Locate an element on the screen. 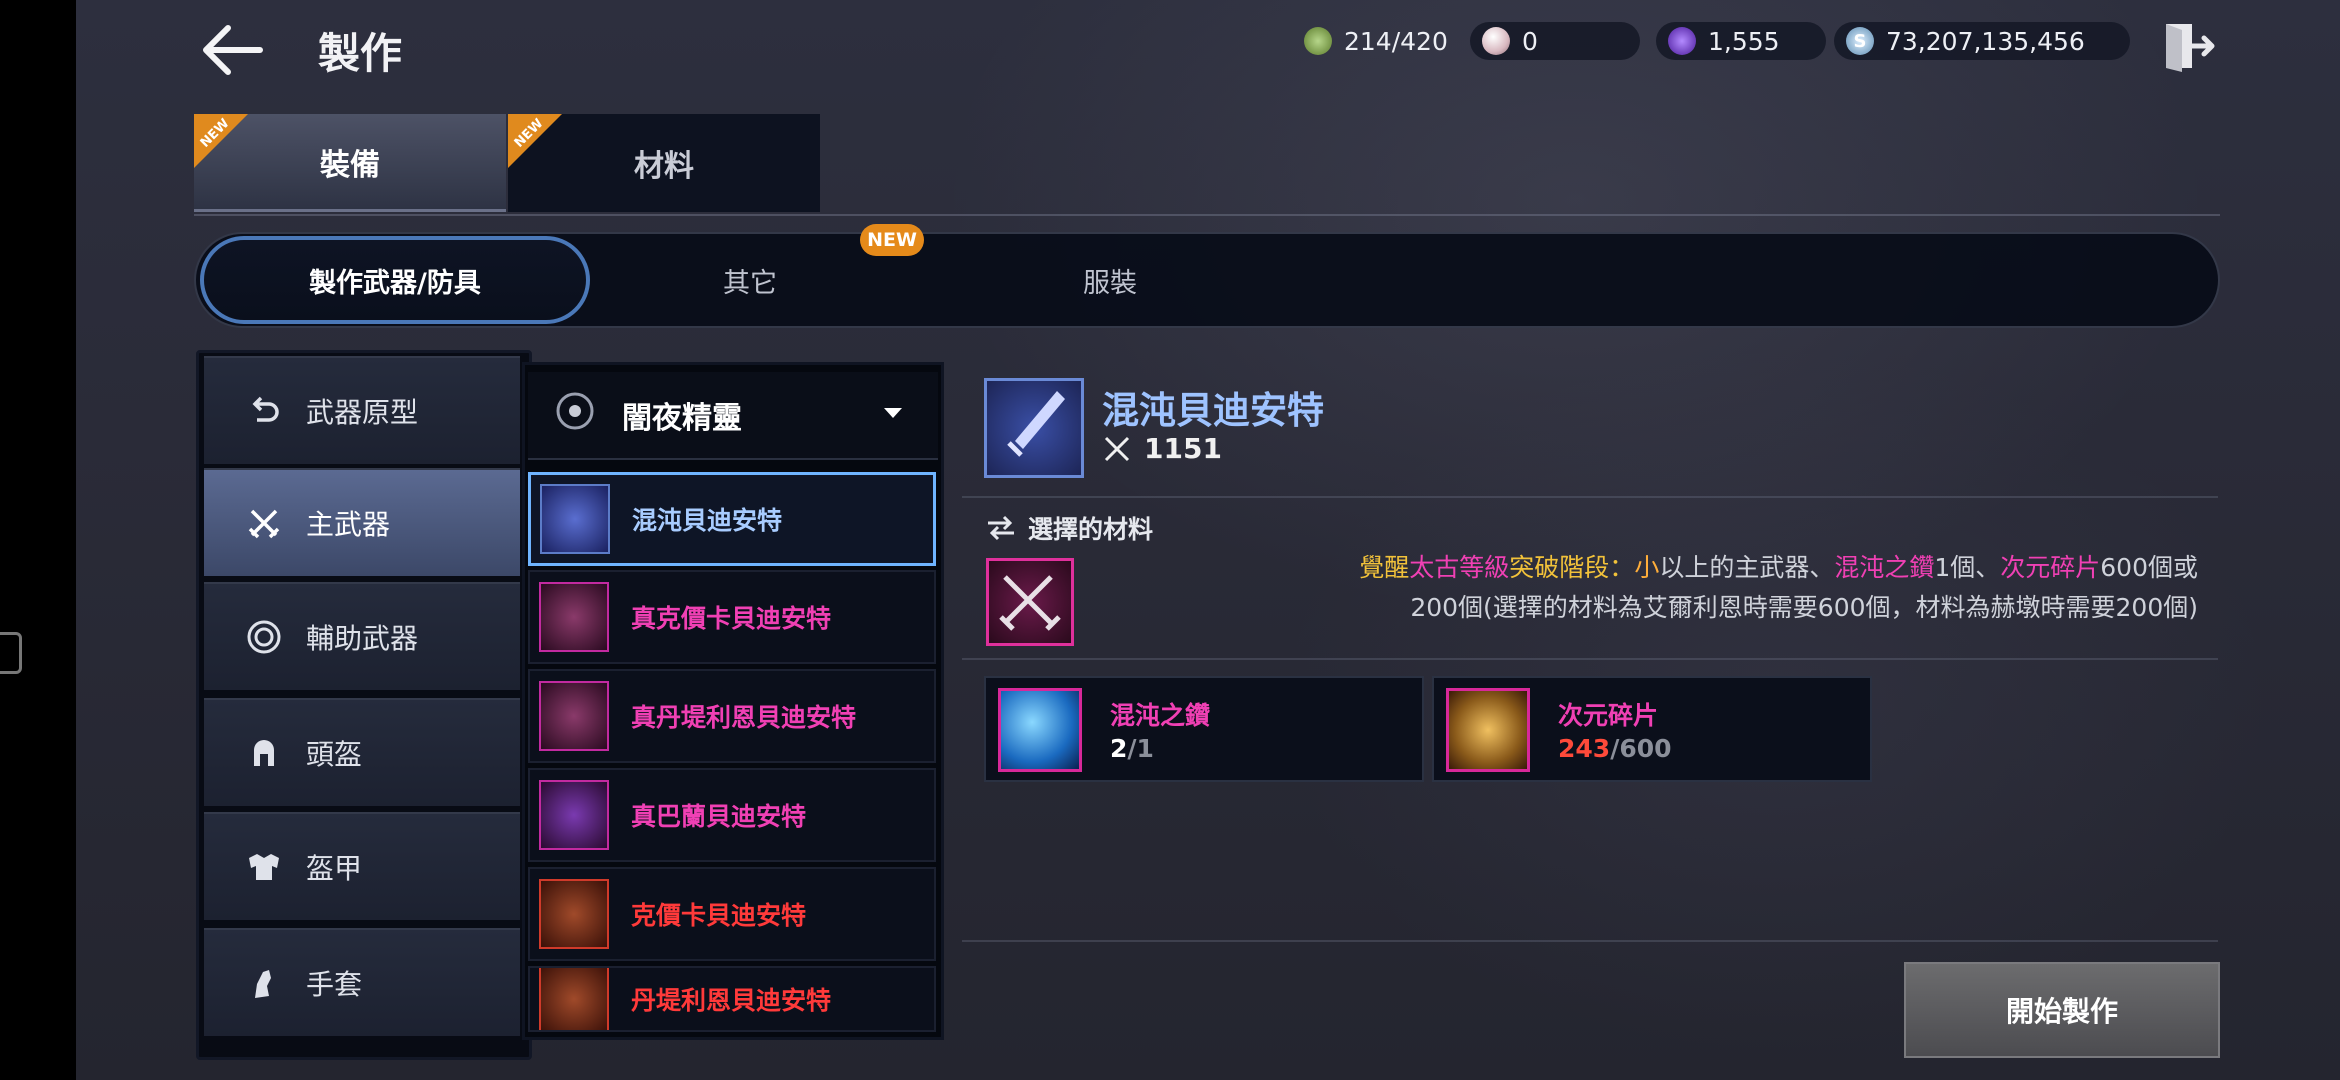  pearl-counter: 0 is located at coordinates (1555, 41).